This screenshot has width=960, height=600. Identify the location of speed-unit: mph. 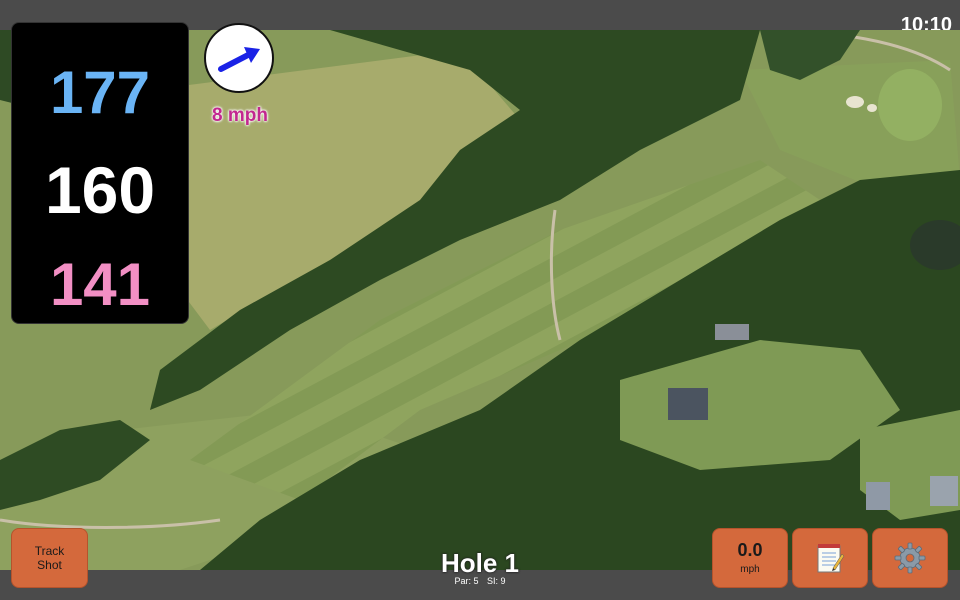
(750, 570).